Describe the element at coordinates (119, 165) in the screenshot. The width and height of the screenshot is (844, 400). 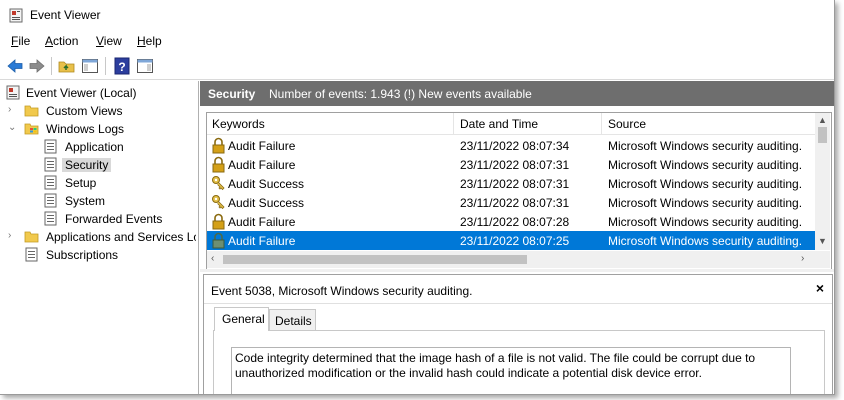
I see `tree-item-security: Security` at that location.